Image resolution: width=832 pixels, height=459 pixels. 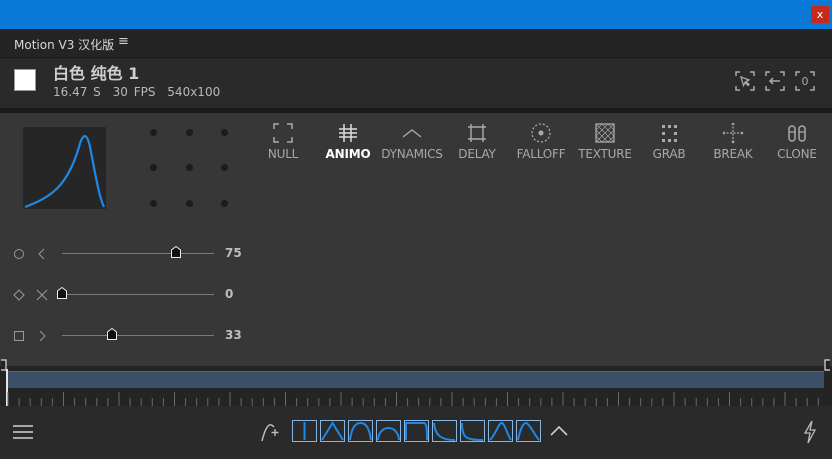 I want to click on add-curve-icon, so click(x=271, y=431).